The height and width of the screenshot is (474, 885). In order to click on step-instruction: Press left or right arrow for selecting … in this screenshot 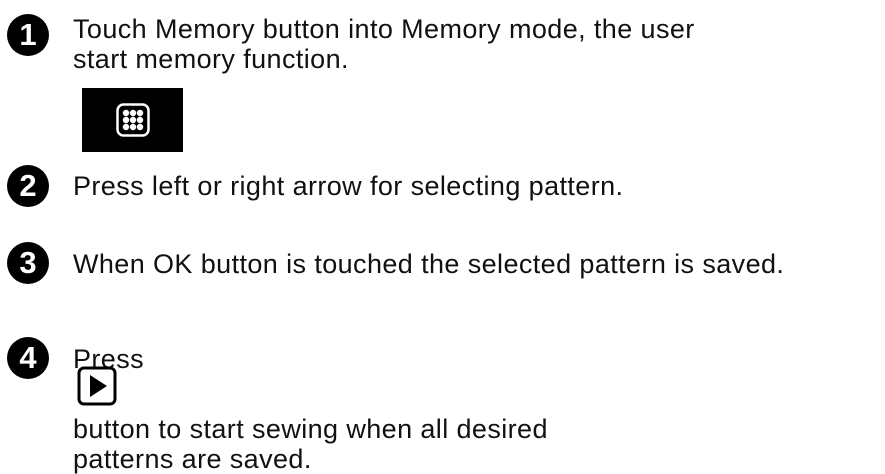, I will do `click(348, 186)`.